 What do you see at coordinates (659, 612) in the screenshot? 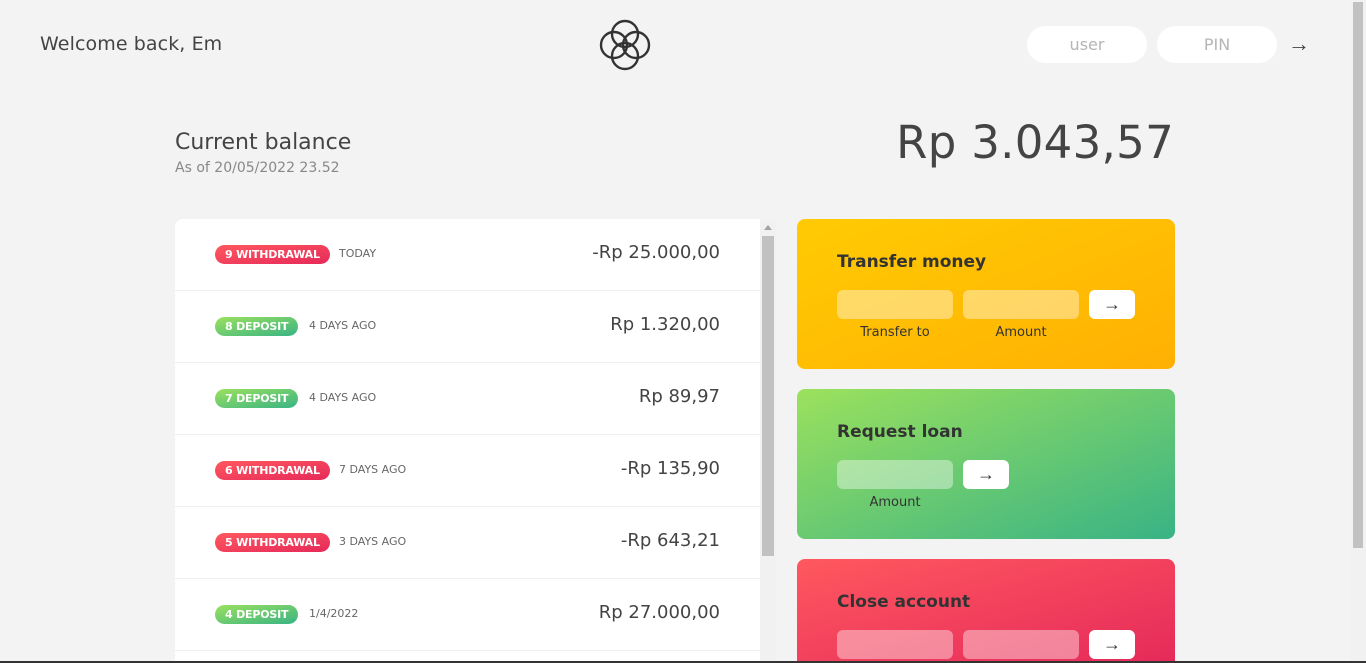
I see `movement-value: Rp 27.000,00` at bounding box center [659, 612].